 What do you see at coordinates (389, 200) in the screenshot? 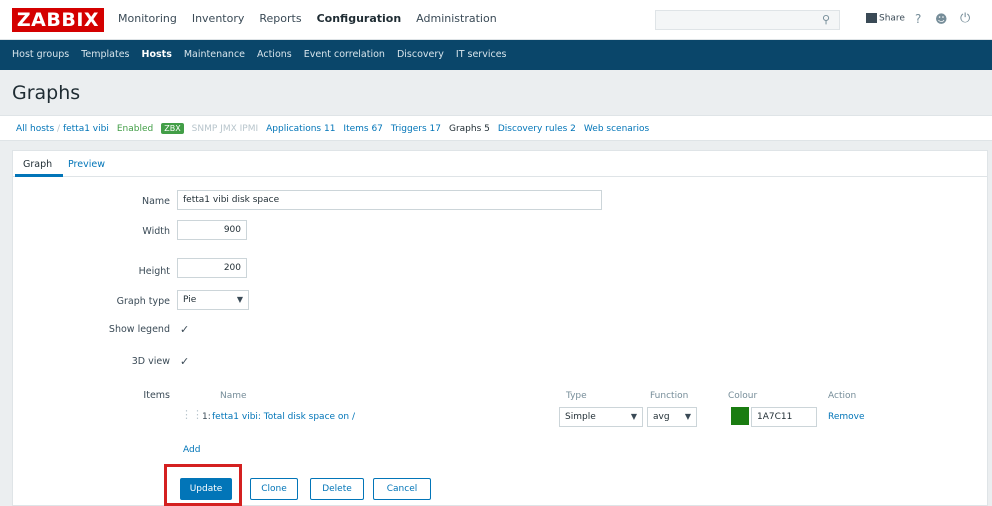
I see `name-field: fetta1 vibi disk space` at bounding box center [389, 200].